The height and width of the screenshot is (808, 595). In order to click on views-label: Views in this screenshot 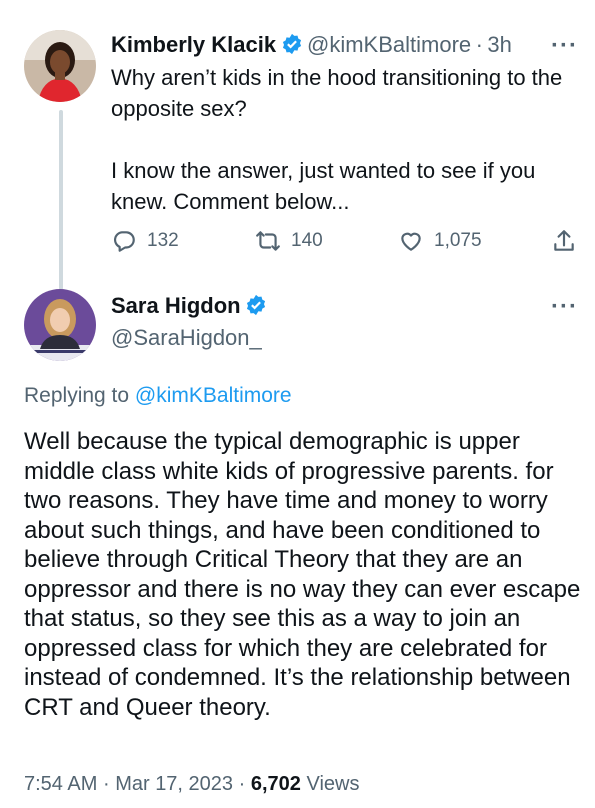, I will do `click(333, 784)`.